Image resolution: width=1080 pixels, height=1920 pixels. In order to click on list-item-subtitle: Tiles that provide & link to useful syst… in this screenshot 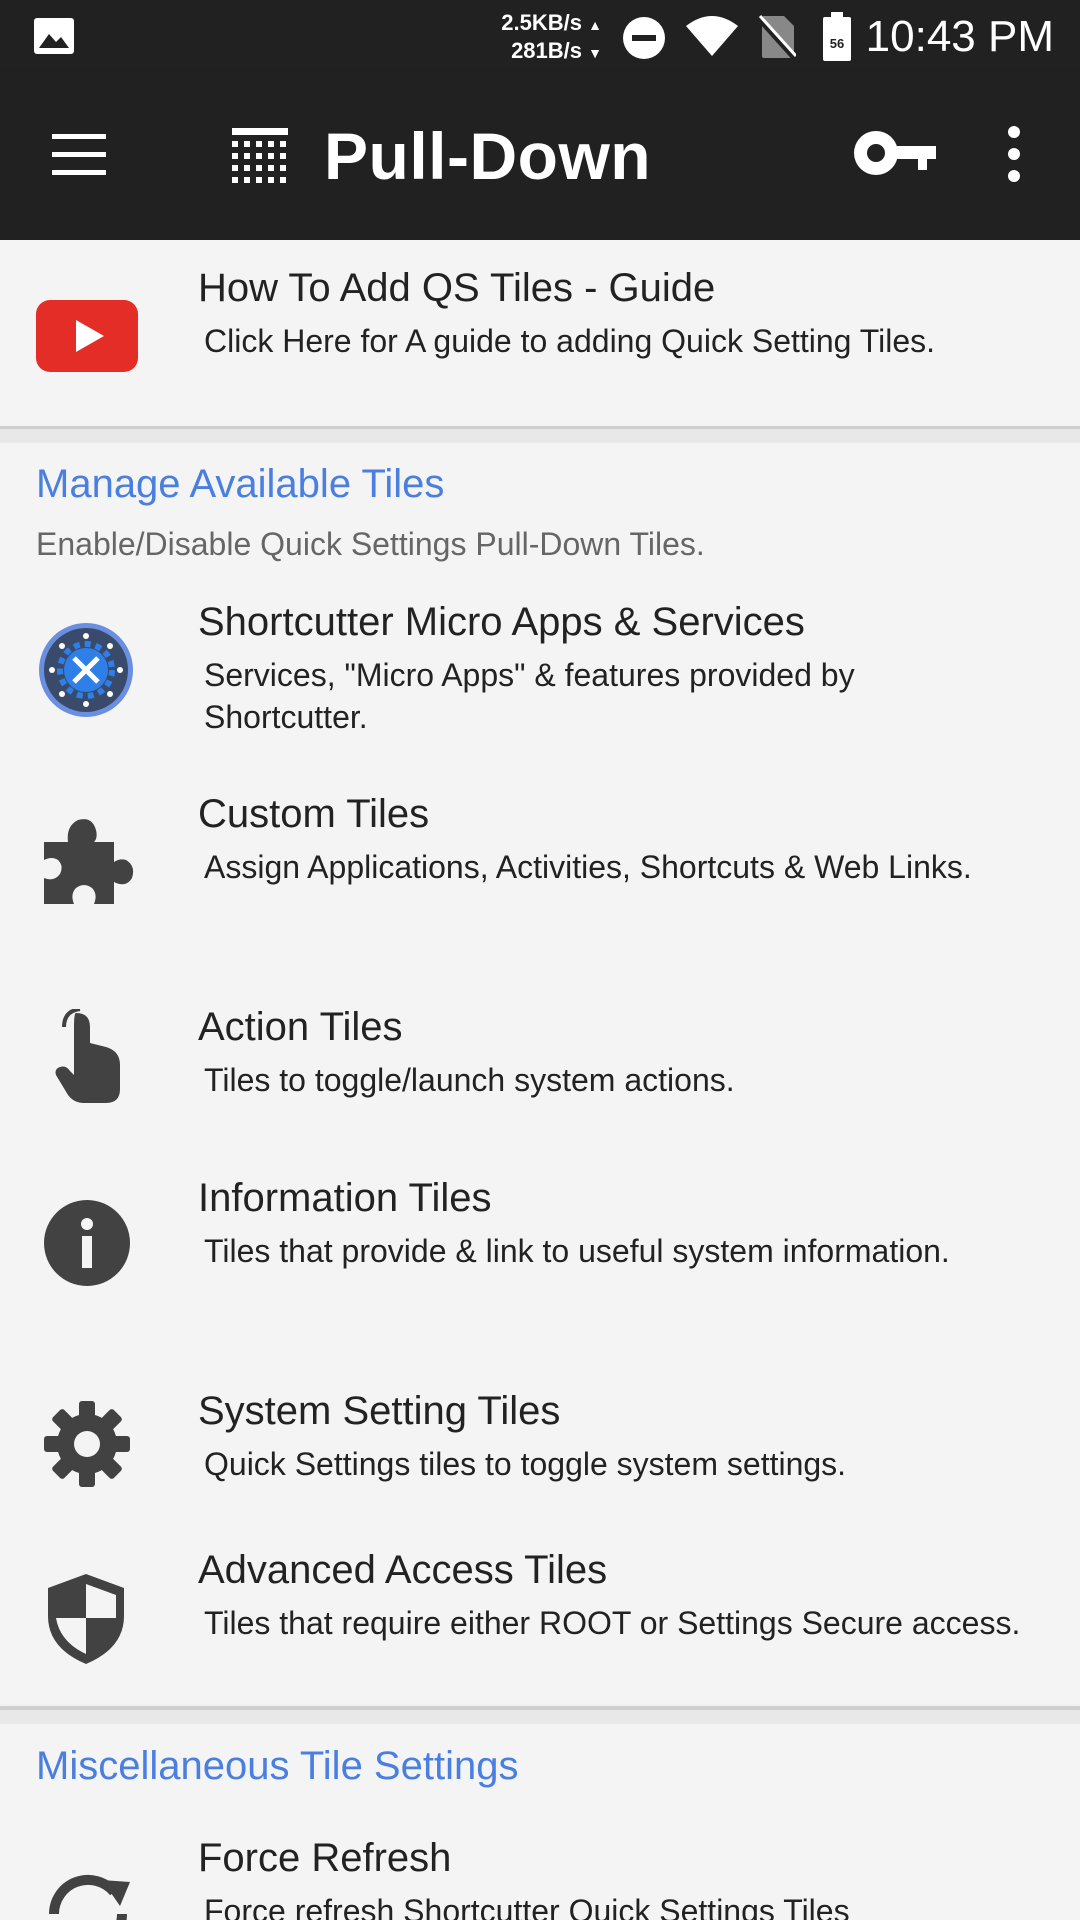, I will do `click(577, 1251)`.